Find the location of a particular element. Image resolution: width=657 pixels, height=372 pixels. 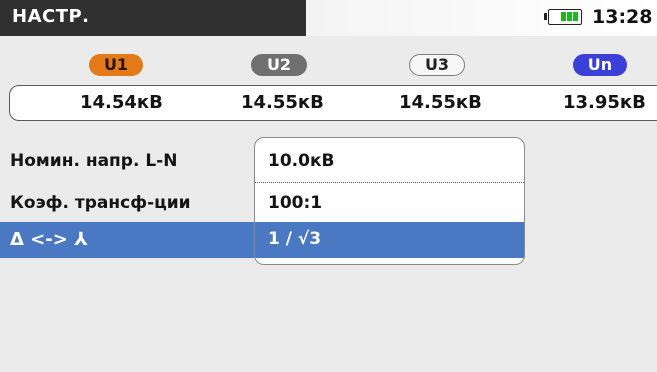

setting-value-transform-ratio: 100:1 is located at coordinates (295, 203).